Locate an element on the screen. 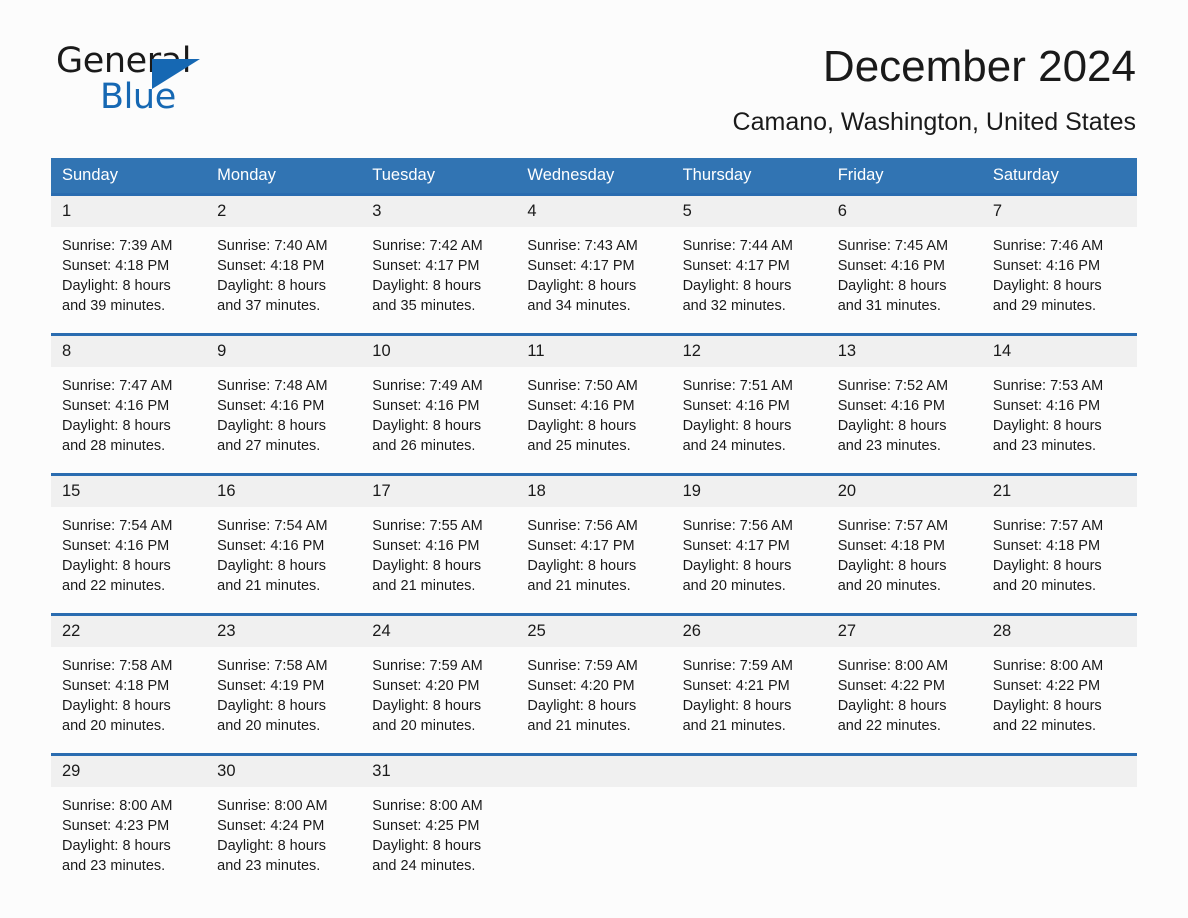  daylight-text-line2: and 23 minutes. is located at coordinates (114, 866).